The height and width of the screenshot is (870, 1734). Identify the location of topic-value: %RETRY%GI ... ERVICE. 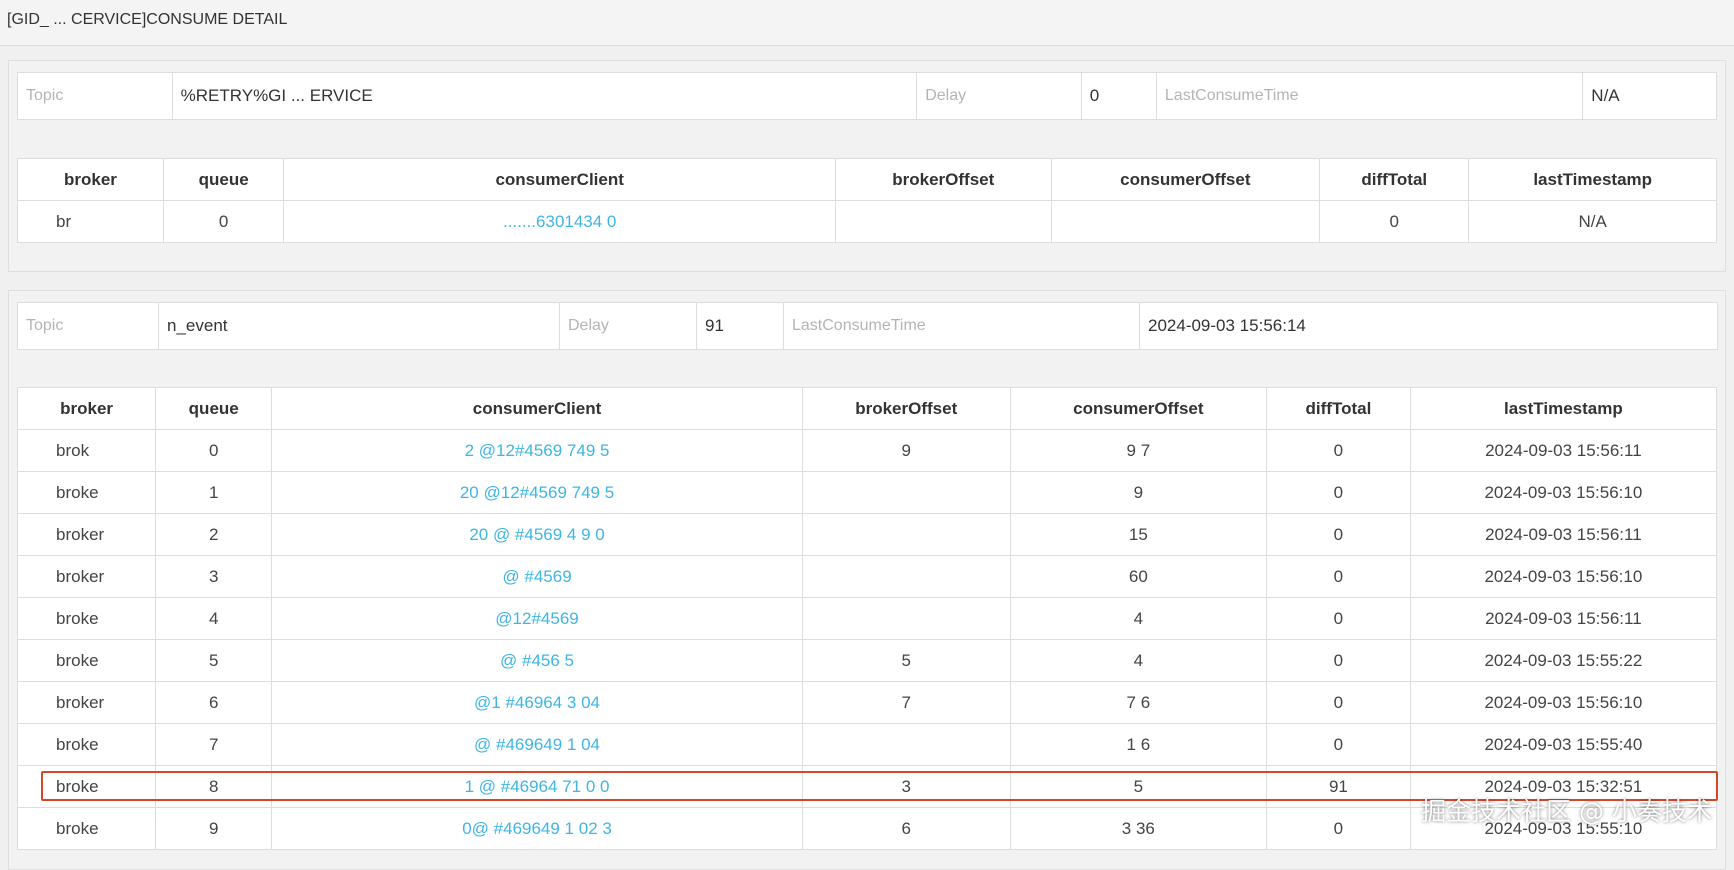
(544, 96).